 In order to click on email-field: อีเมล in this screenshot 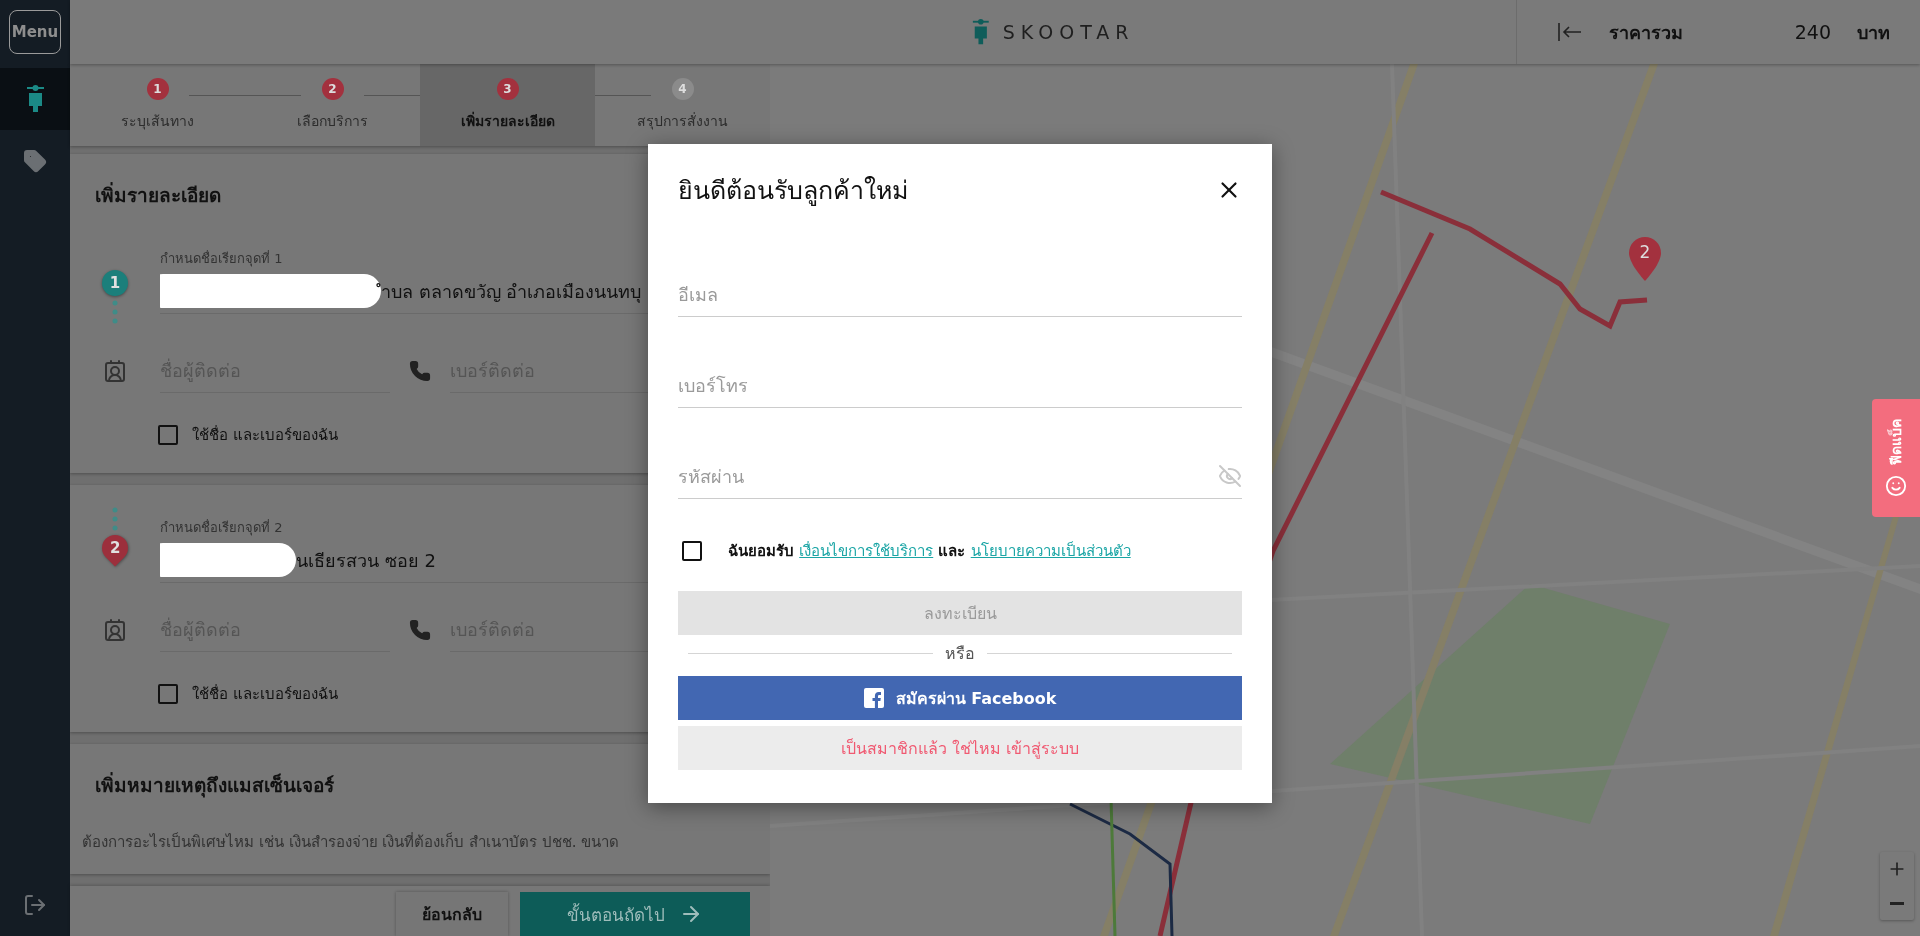, I will do `click(960, 294)`.